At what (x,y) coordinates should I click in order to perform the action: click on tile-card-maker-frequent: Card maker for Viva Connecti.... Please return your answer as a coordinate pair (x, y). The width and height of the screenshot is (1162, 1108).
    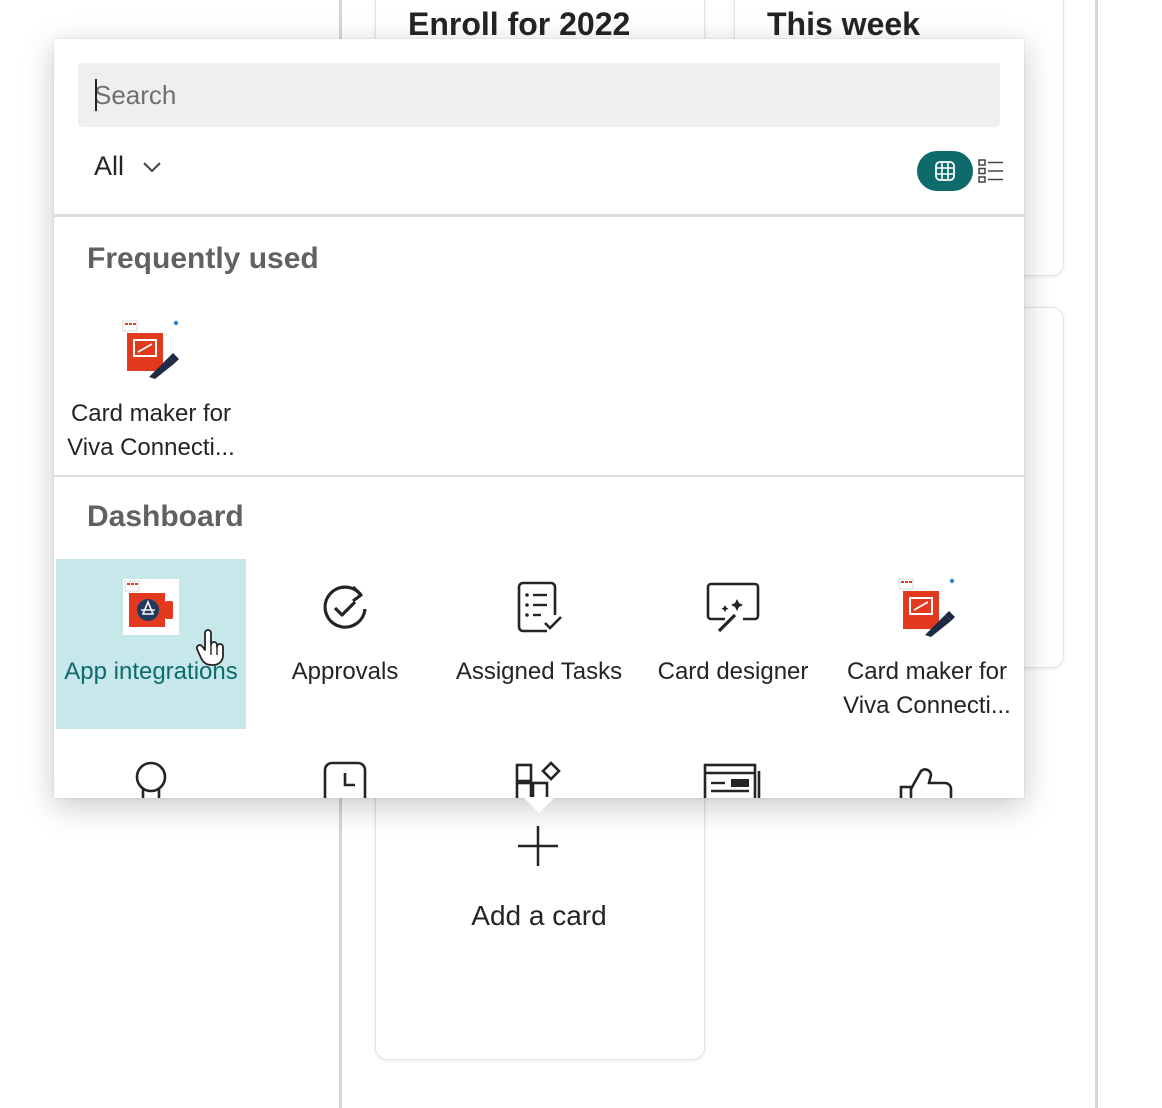
    Looking at the image, I should click on (151, 386).